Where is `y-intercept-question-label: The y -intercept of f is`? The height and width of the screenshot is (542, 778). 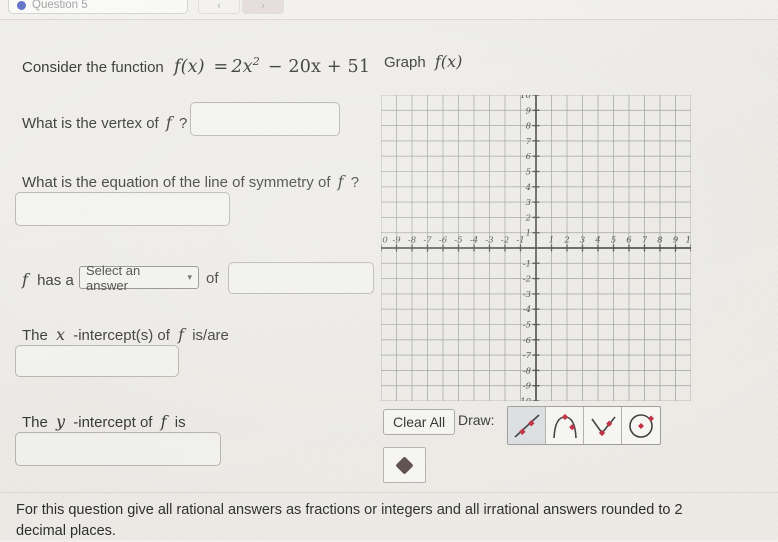 y-intercept-question-label: The y -intercept of f is is located at coordinates (104, 422).